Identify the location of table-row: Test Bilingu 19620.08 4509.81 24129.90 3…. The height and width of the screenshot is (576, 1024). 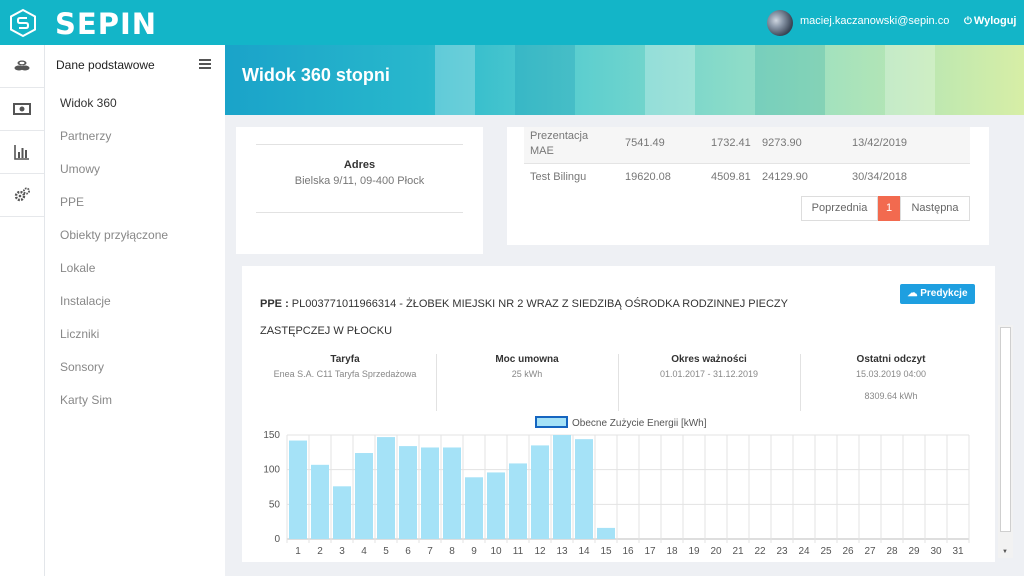
(747, 177).